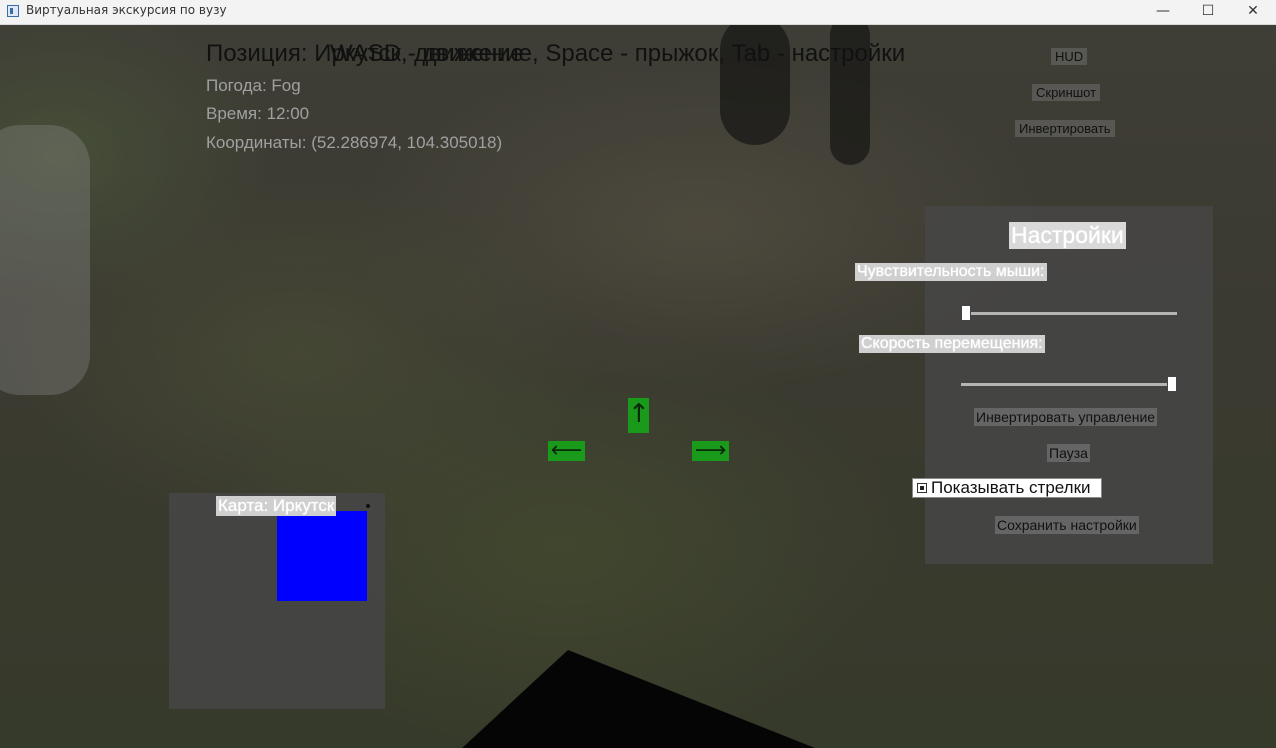  What do you see at coordinates (1253, 12) in the screenshot?
I see `close-button: ✕` at bounding box center [1253, 12].